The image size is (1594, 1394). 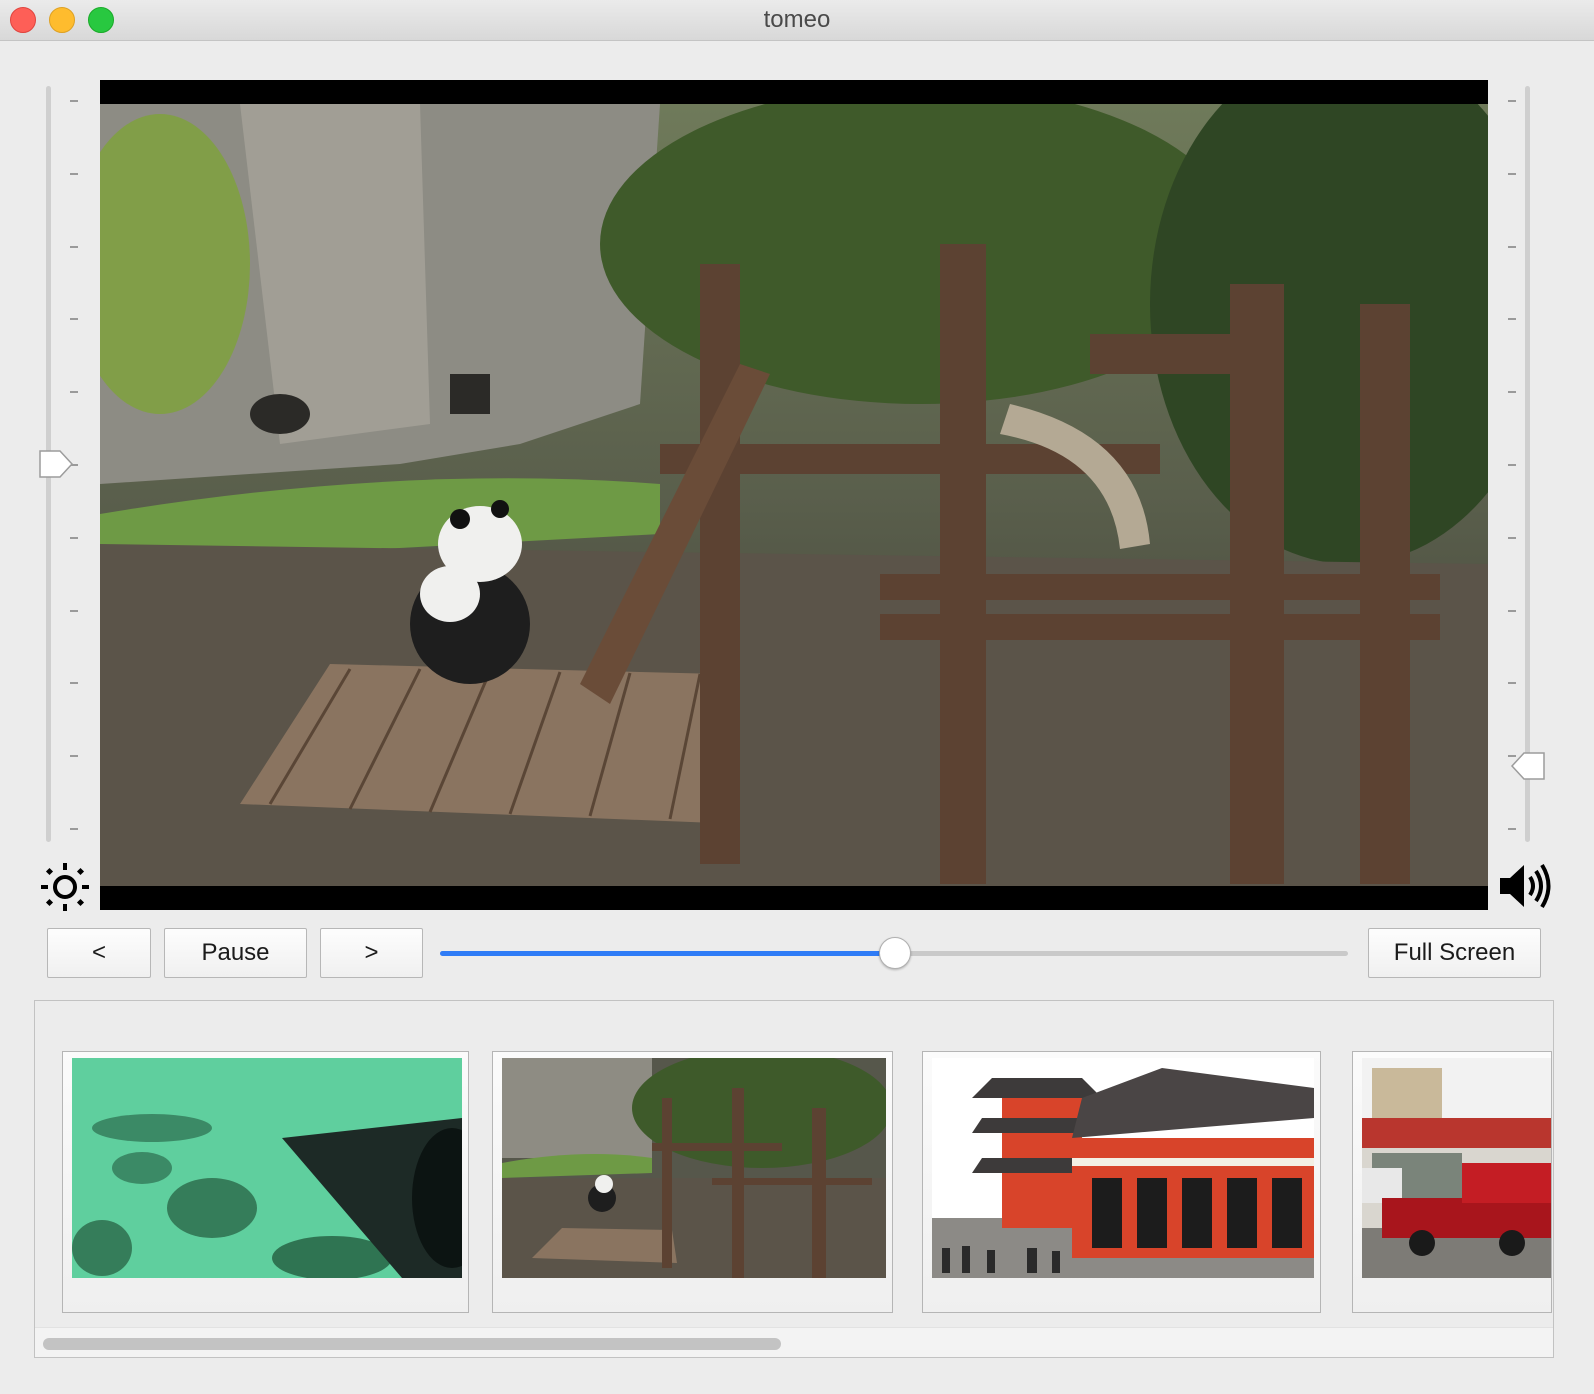 I want to click on title-bar: tomeo, so click(x=797, y=20).